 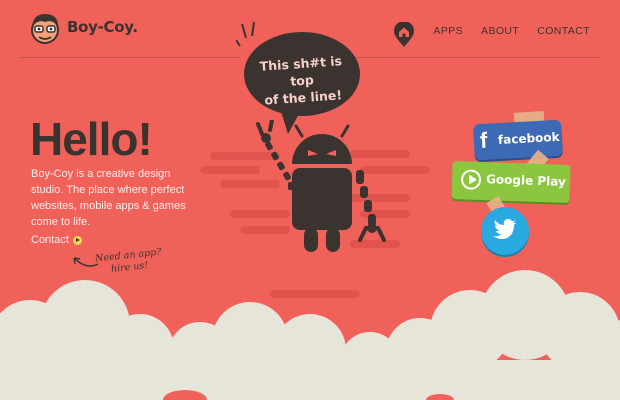 What do you see at coordinates (526, 180) in the screenshot?
I see `google-play-label: Google Play` at bounding box center [526, 180].